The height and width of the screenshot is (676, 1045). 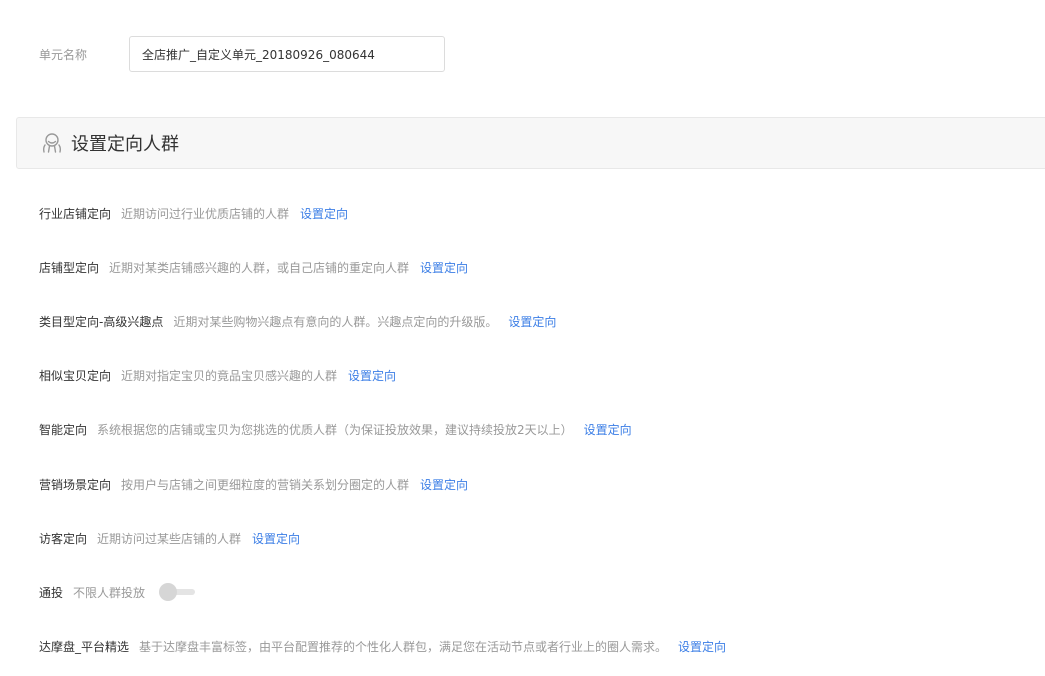 I want to click on section-title: 设置定向人群, so click(x=125, y=144).